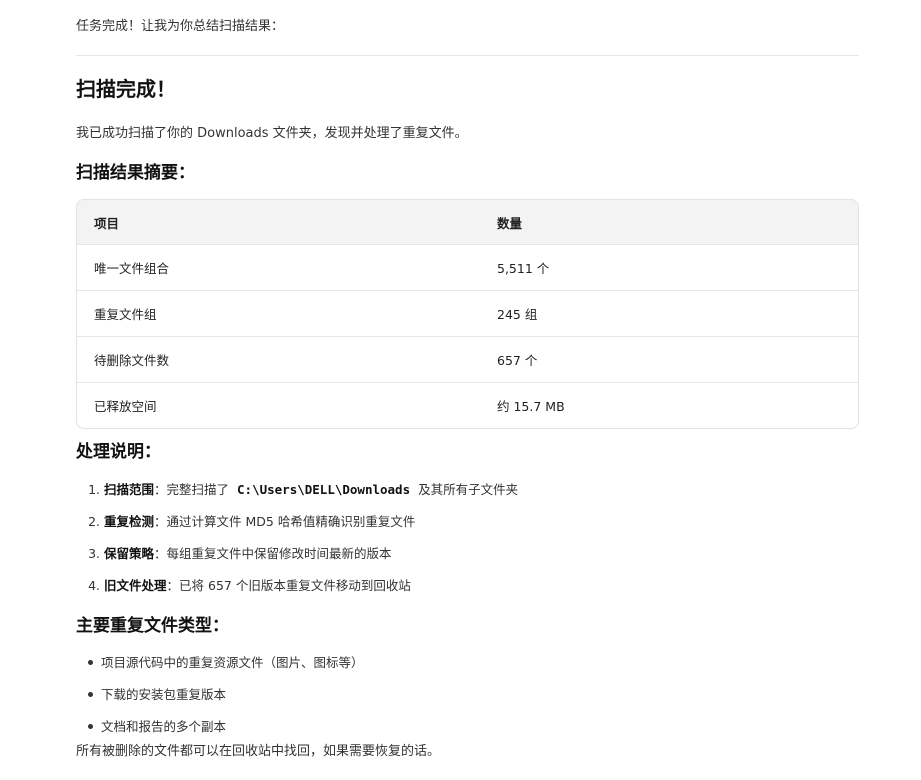  I want to click on list-item-label: 保留策略, so click(128, 553).